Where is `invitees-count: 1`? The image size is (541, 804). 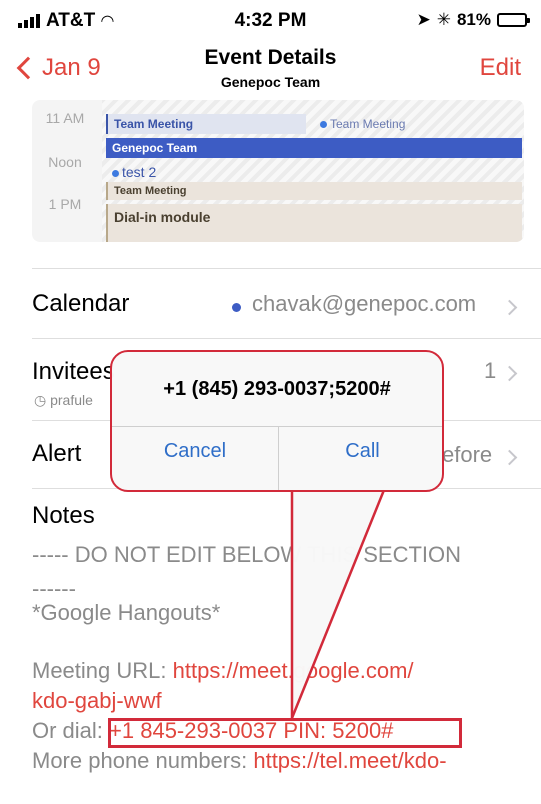
invitees-count: 1 is located at coordinates (490, 371).